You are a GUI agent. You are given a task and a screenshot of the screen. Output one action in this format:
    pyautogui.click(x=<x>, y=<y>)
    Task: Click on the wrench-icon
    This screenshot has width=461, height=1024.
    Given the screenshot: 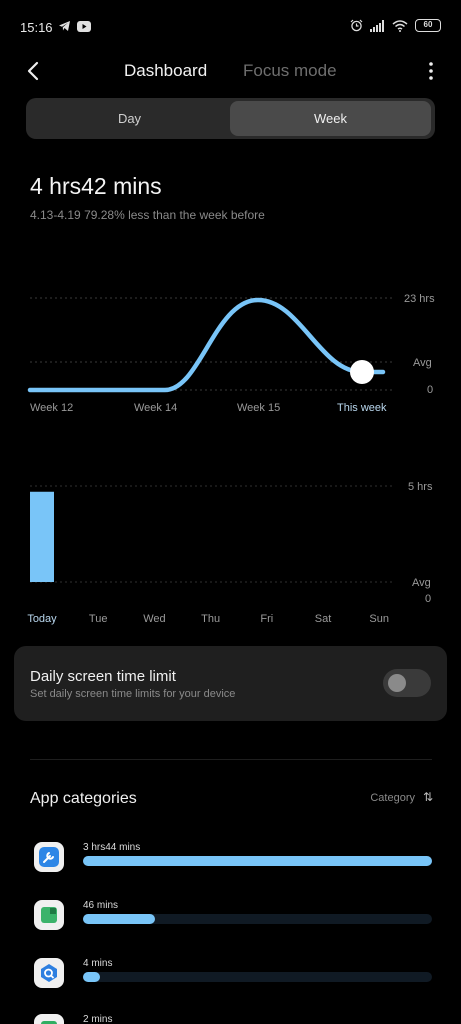 What is the action you would take?
    pyautogui.click(x=49, y=857)
    